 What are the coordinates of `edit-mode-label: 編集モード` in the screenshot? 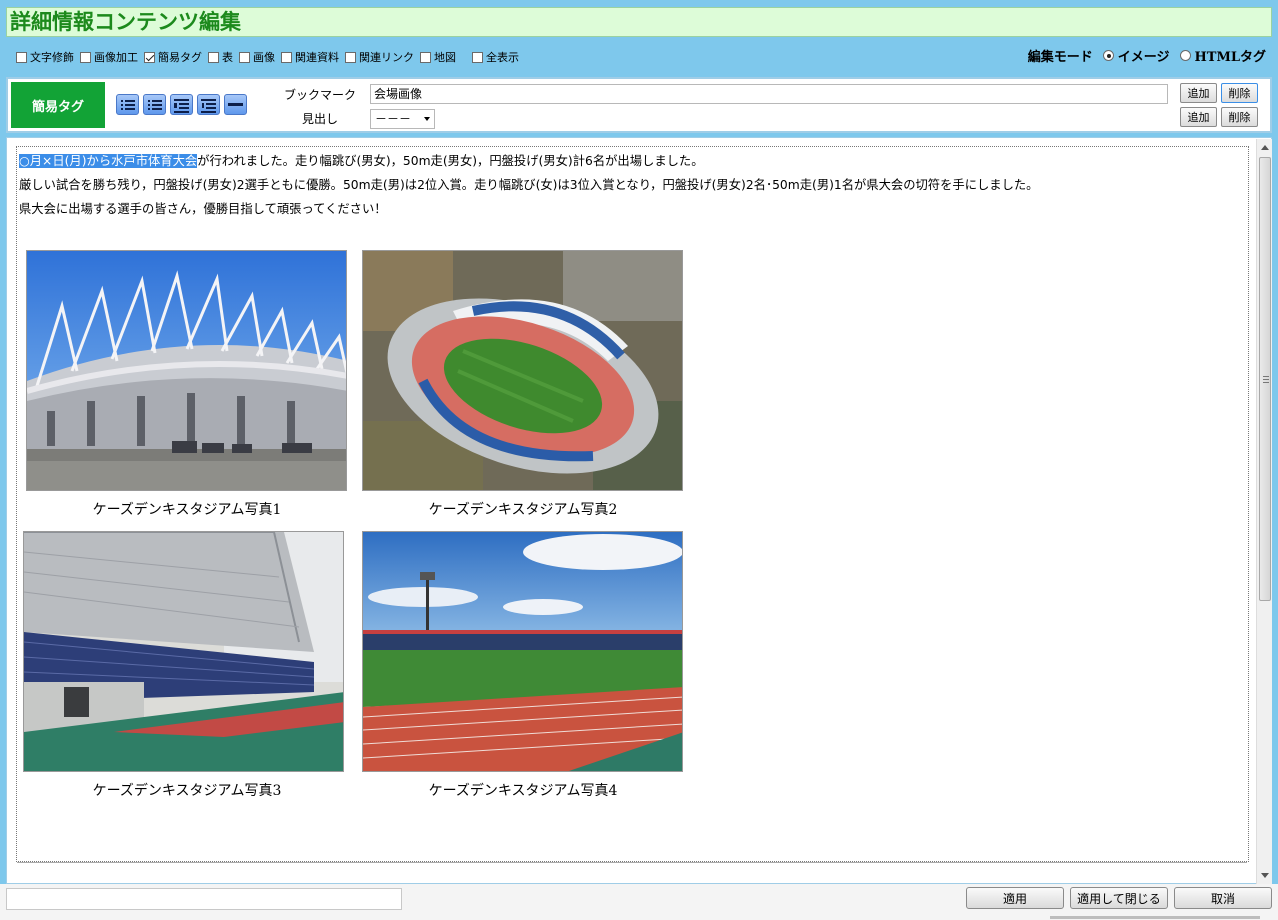 It's located at (1060, 57).